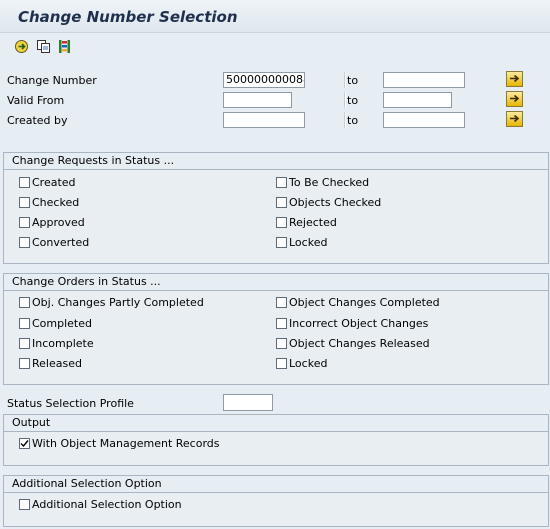 The height and width of the screenshot is (529, 550). I want to click on change-number-to-label: to, so click(353, 80).